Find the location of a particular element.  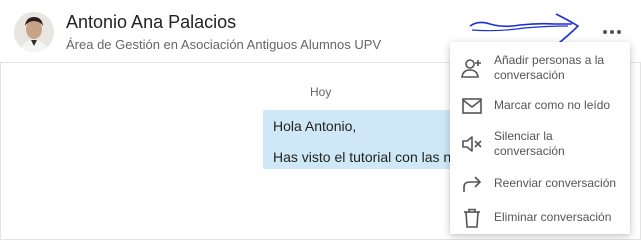

trash-icon is located at coordinates (472, 218).